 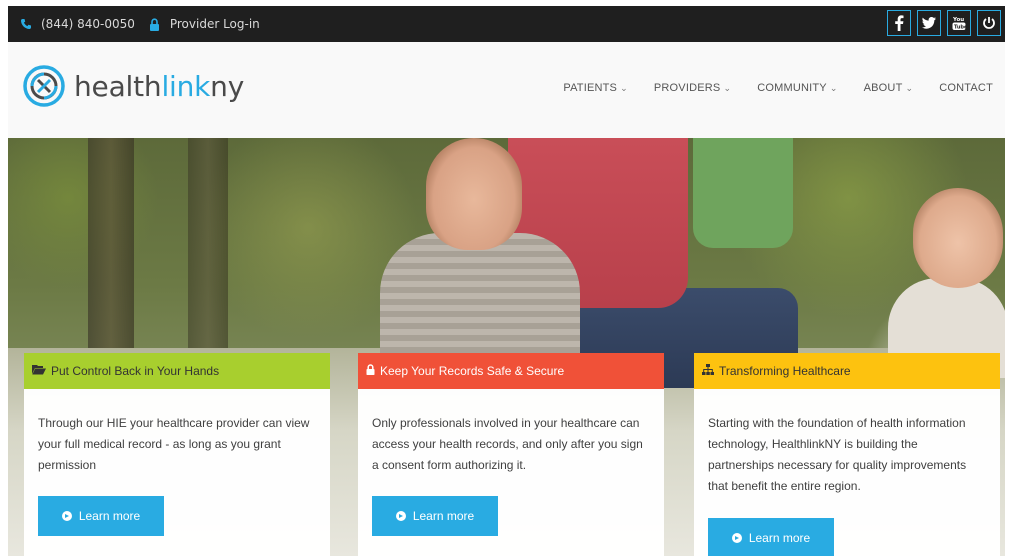 What do you see at coordinates (88, 24) in the screenshot?
I see `phone-number: (844) 840-0050` at bounding box center [88, 24].